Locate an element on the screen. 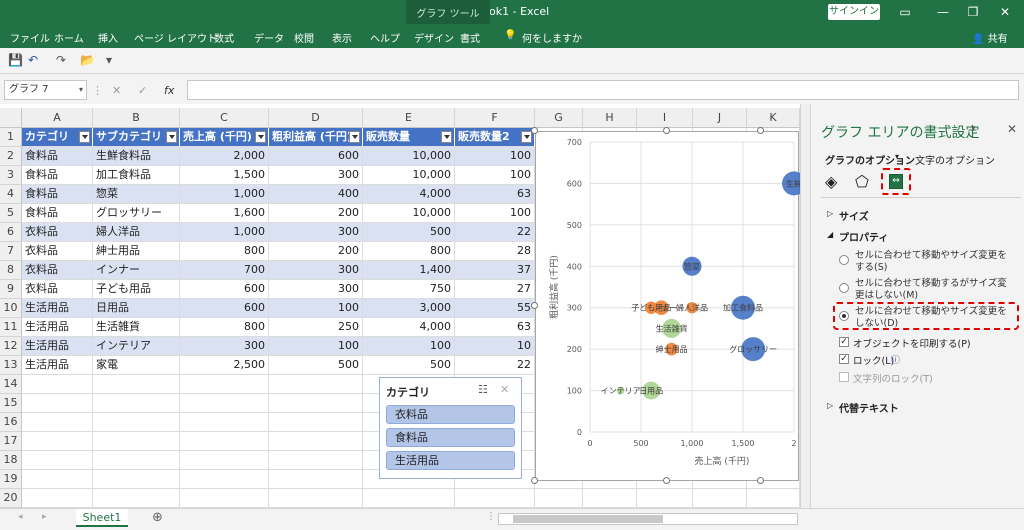 This screenshot has width=1024, height=530. table-cell: 1,000 is located at coordinates (224, 232).